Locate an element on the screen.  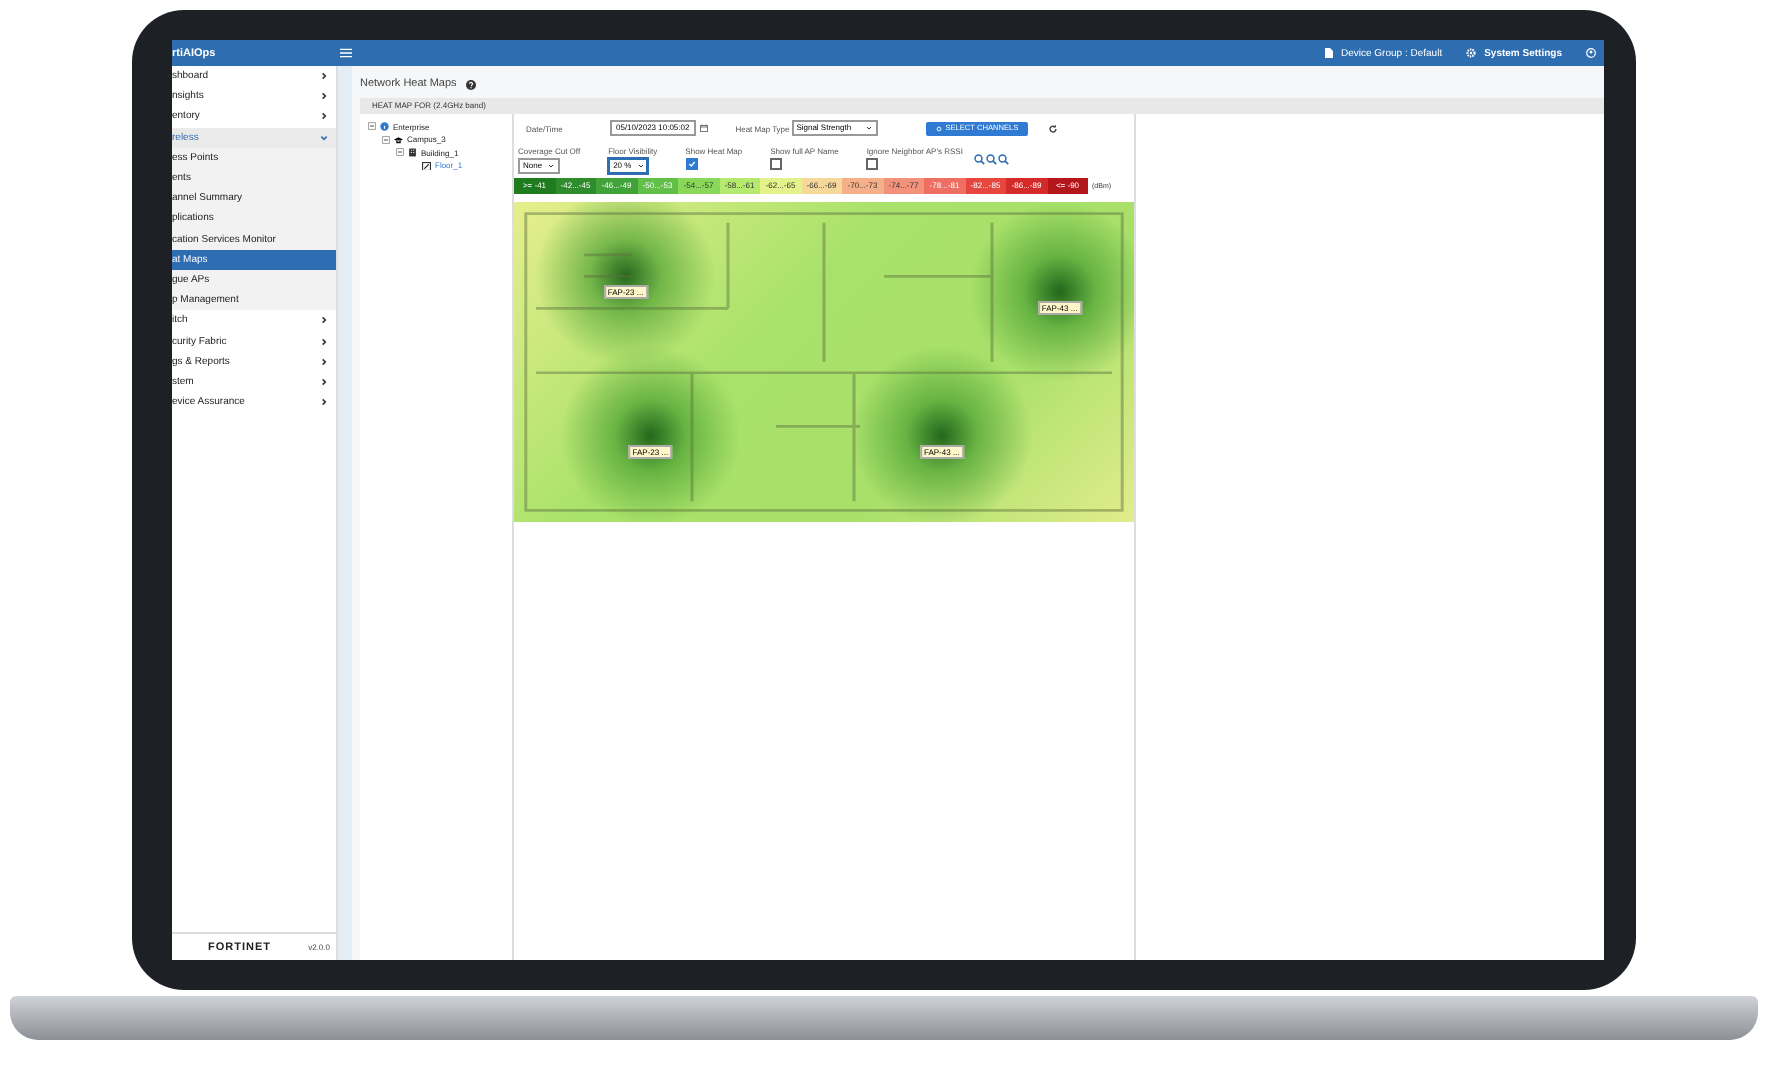
help-icon is located at coordinates (471, 84).